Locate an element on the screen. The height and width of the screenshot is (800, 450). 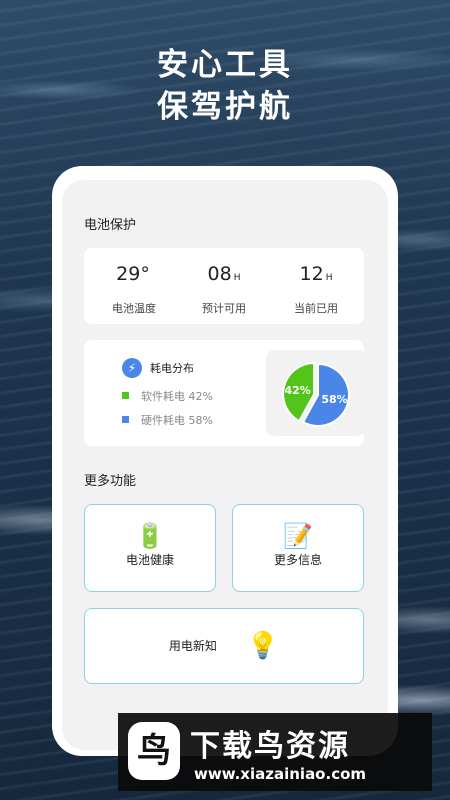
lightbulb-icon: 💡 is located at coordinates (263, 646).